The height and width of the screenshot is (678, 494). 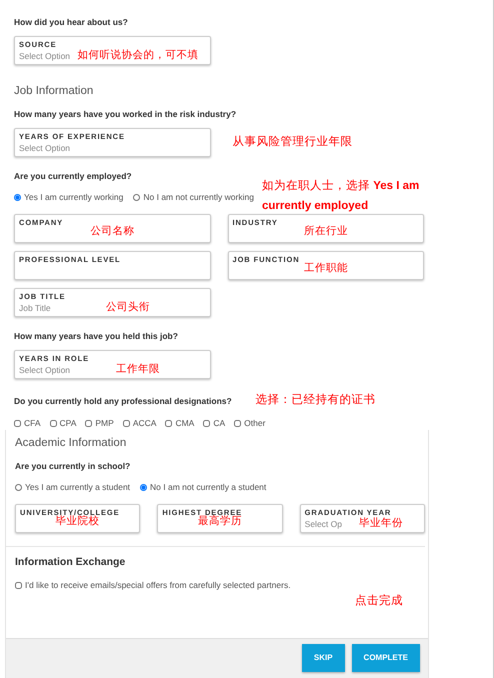 What do you see at coordinates (104, 423) in the screenshot?
I see `checkbox-label: PMP` at bounding box center [104, 423].